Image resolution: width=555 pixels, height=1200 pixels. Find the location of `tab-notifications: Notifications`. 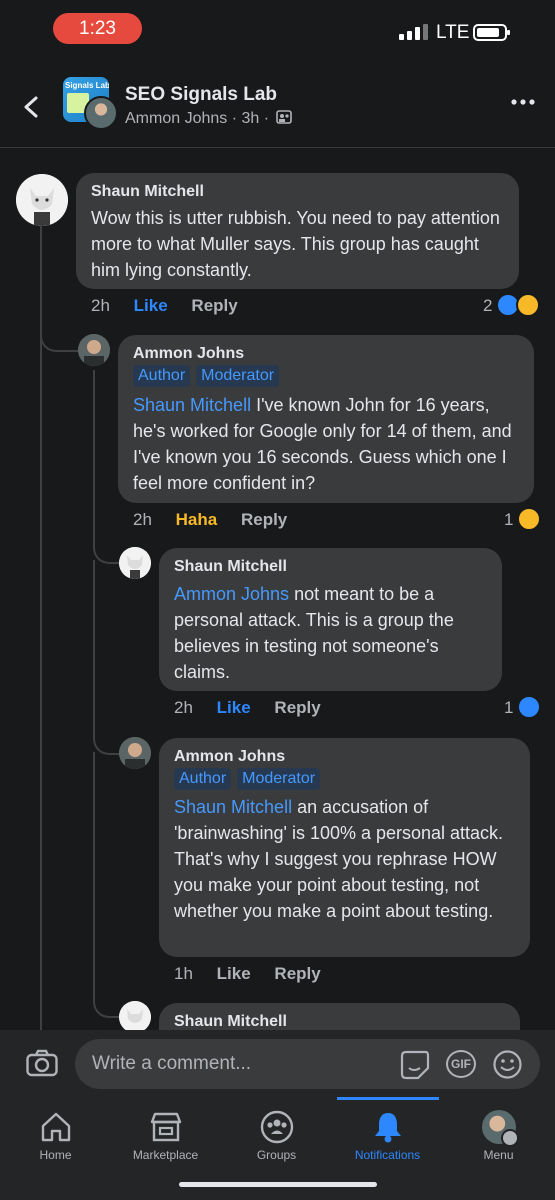

tab-notifications: Notifications is located at coordinates (387, 1141).